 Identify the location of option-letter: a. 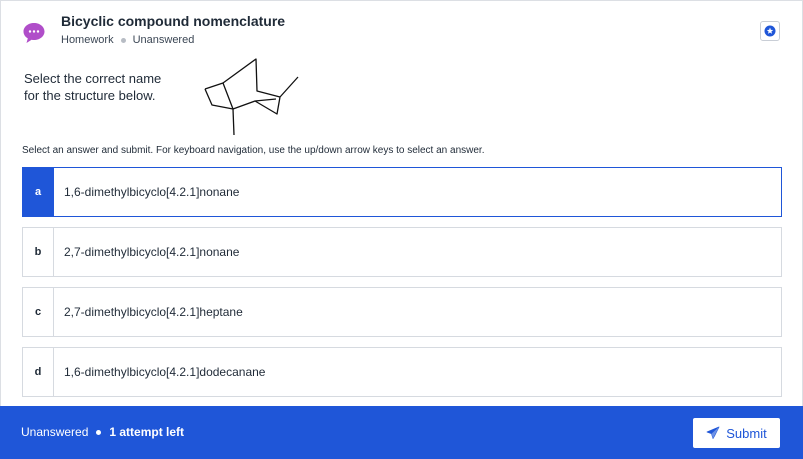
(38, 192).